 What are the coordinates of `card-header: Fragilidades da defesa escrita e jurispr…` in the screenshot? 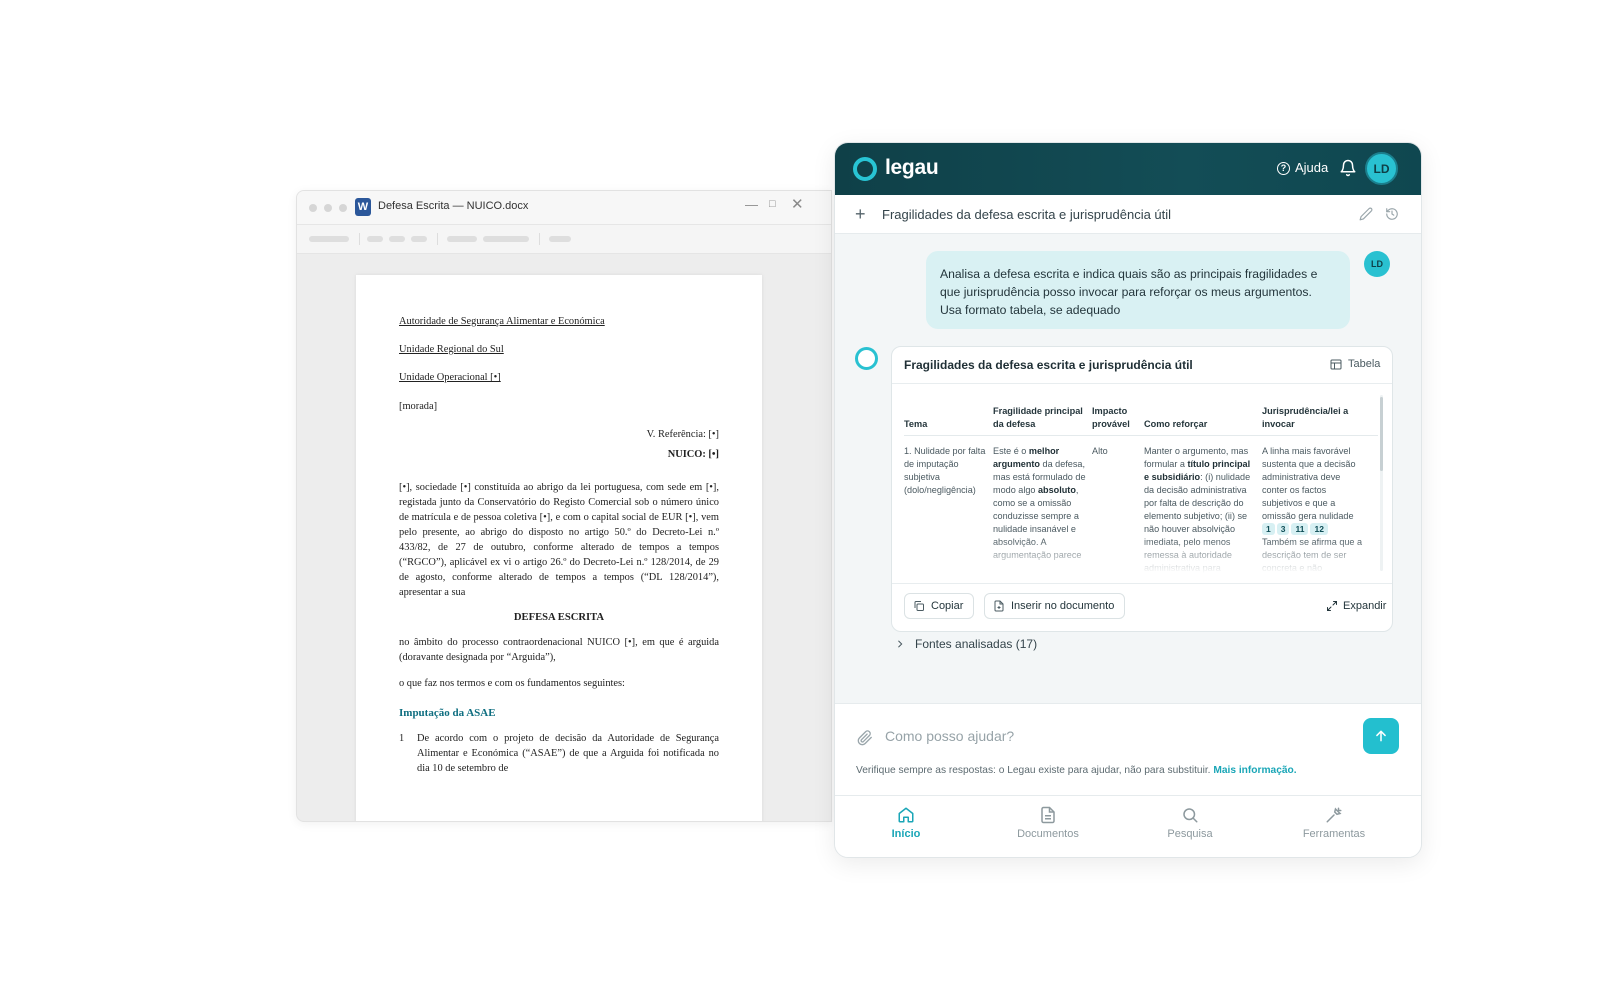 It's located at (1142, 365).